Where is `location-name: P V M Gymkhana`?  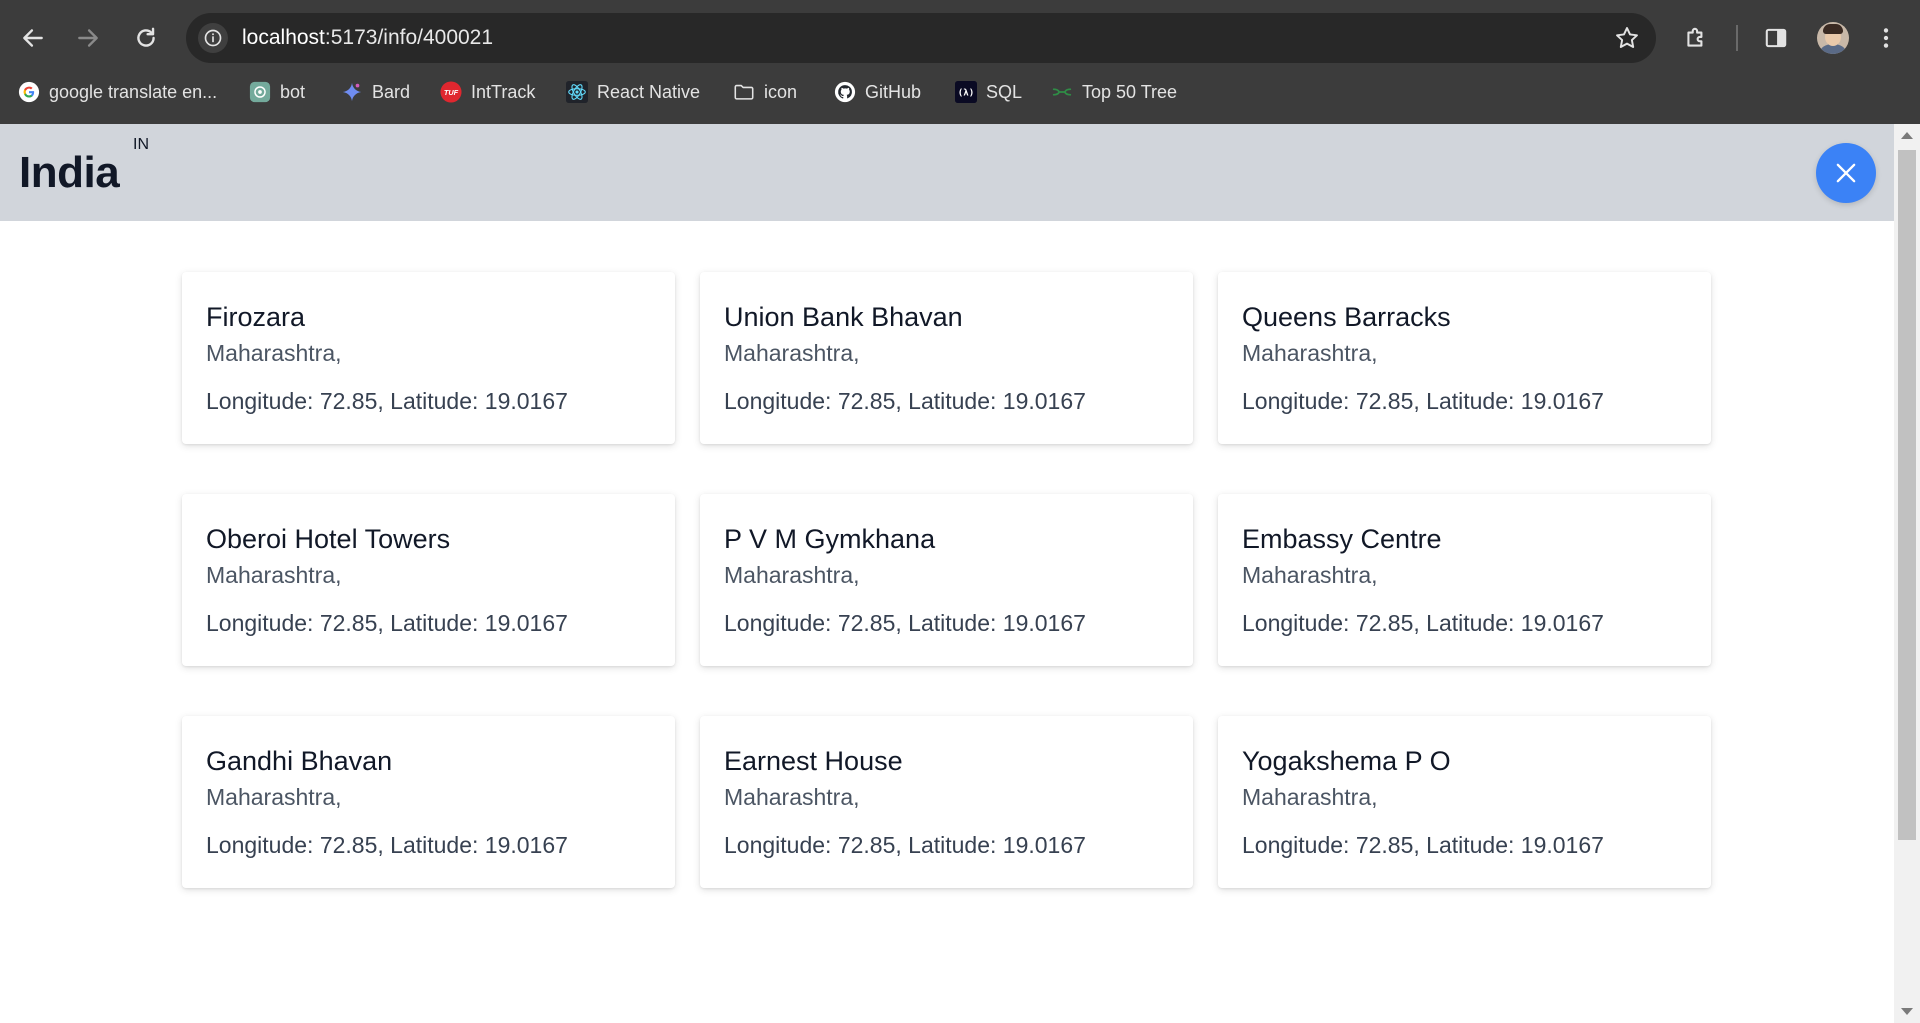 location-name: P V M Gymkhana is located at coordinates (830, 539).